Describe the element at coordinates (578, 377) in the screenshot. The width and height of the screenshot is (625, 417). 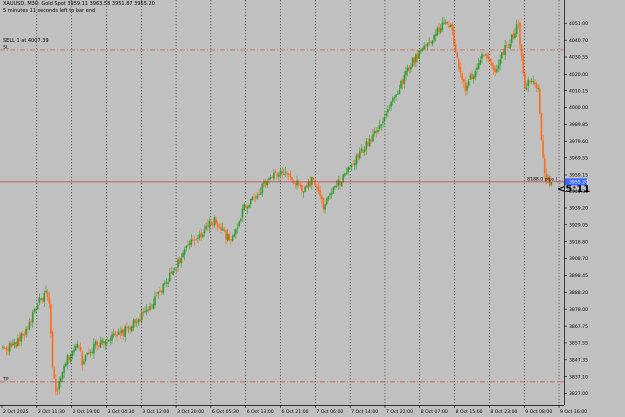
I see `y-tick-label: 3837.10` at that location.